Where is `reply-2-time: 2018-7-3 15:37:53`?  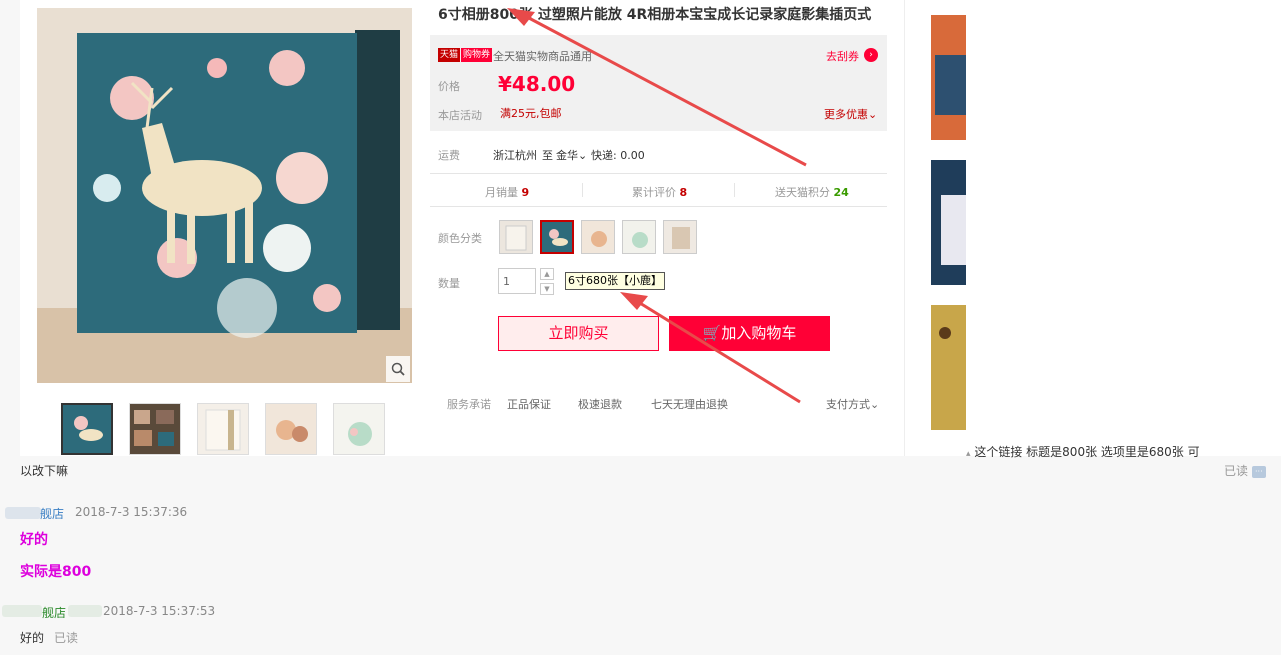 reply-2-time: 2018-7-3 15:37:53 is located at coordinates (159, 611).